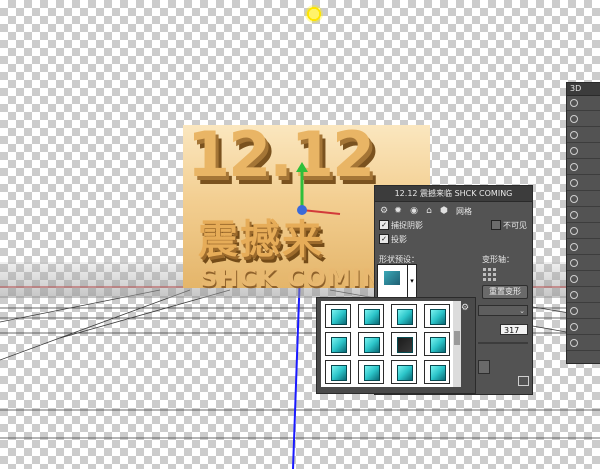 The width and height of the screenshot is (600, 469). I want to click on shape-preset-dropdown-icon: ▾, so click(412, 281).